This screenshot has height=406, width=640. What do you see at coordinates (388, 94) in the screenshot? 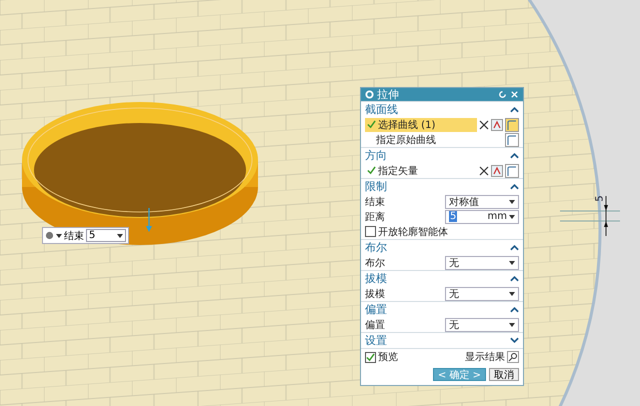
I see `window-title: 拉伸` at bounding box center [388, 94].